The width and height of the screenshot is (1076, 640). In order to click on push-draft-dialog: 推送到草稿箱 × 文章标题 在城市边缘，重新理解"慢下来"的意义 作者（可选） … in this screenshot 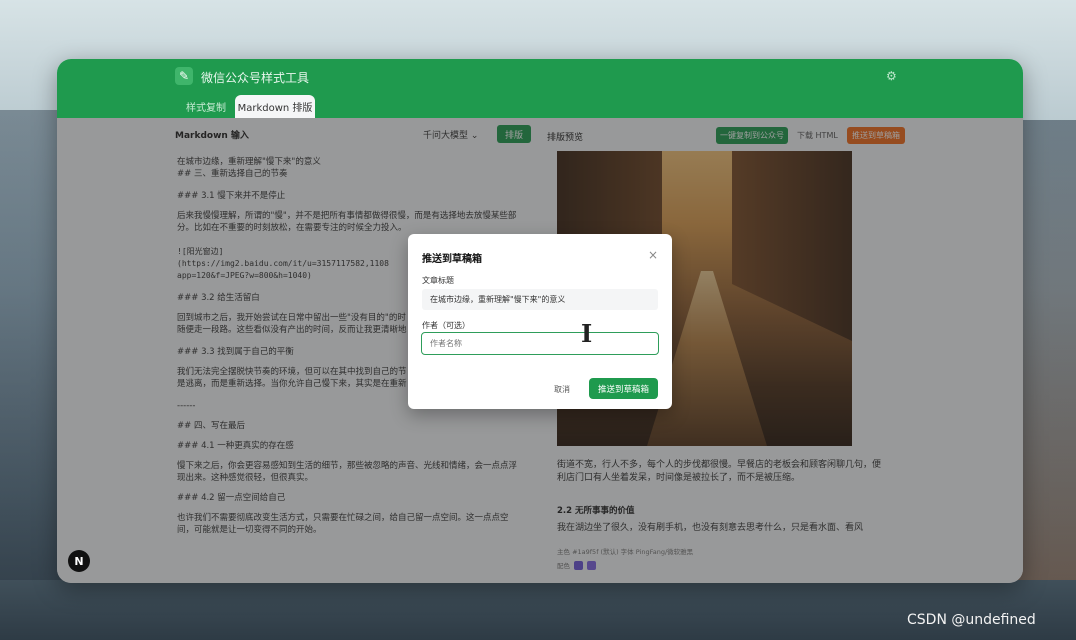, I will do `click(540, 321)`.